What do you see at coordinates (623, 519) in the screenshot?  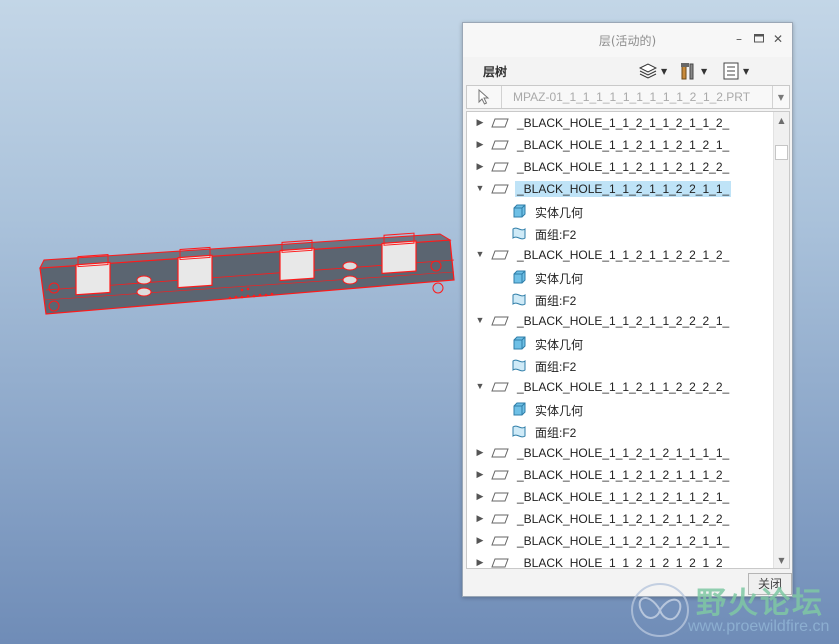 I see `tree-item-label: _BLACK_HOLE_1_1_2_1_2_1_1_2_2_` at bounding box center [623, 519].